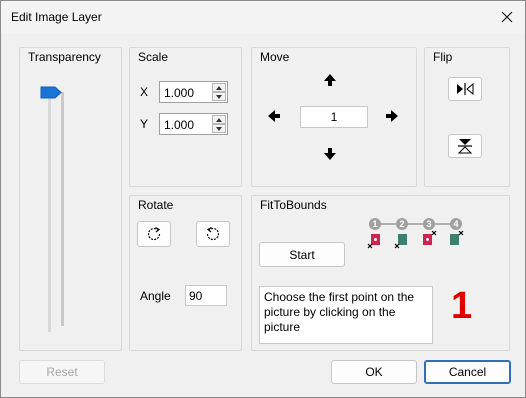 The width and height of the screenshot is (526, 398). Describe the element at coordinates (467, 117) in the screenshot. I see `flip-group: Flip` at that location.